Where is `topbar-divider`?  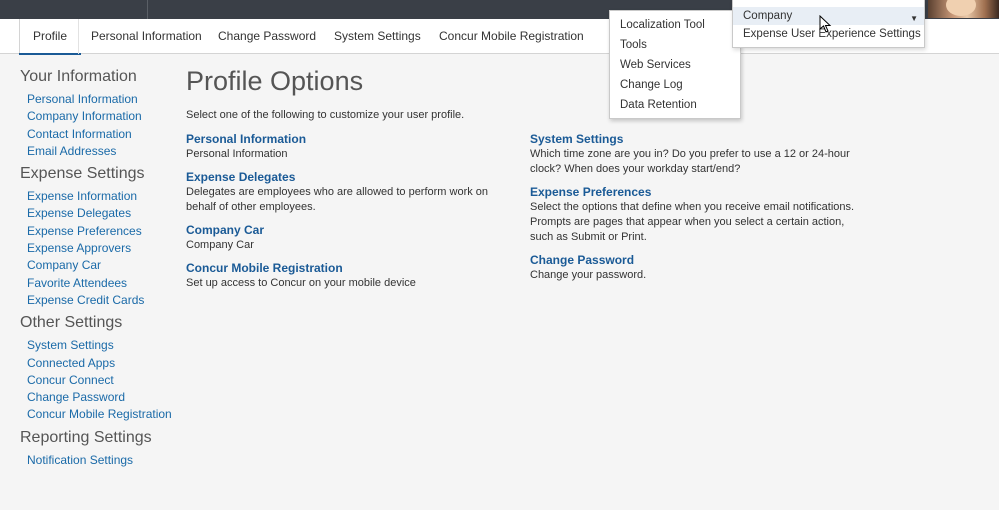
topbar-divider is located at coordinates (147, 9).